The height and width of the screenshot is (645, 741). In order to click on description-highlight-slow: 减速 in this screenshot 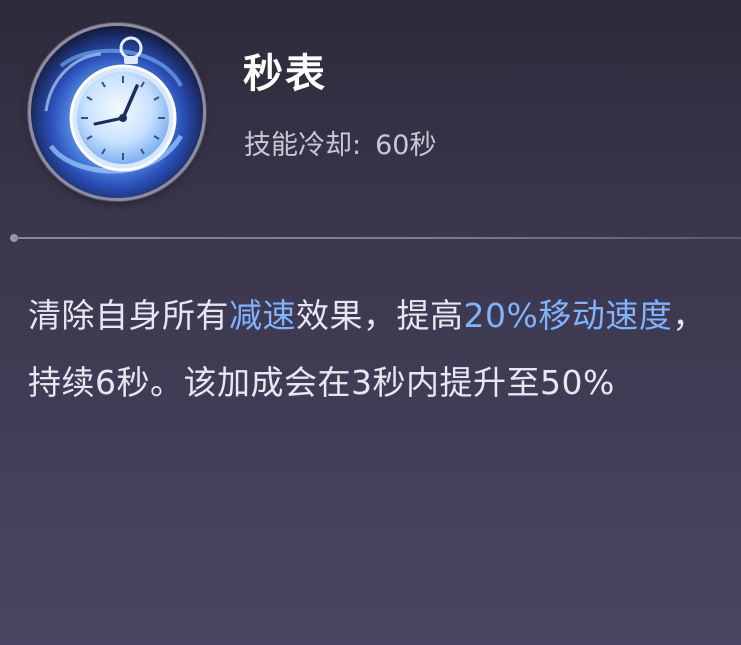, I will do `click(262, 315)`.